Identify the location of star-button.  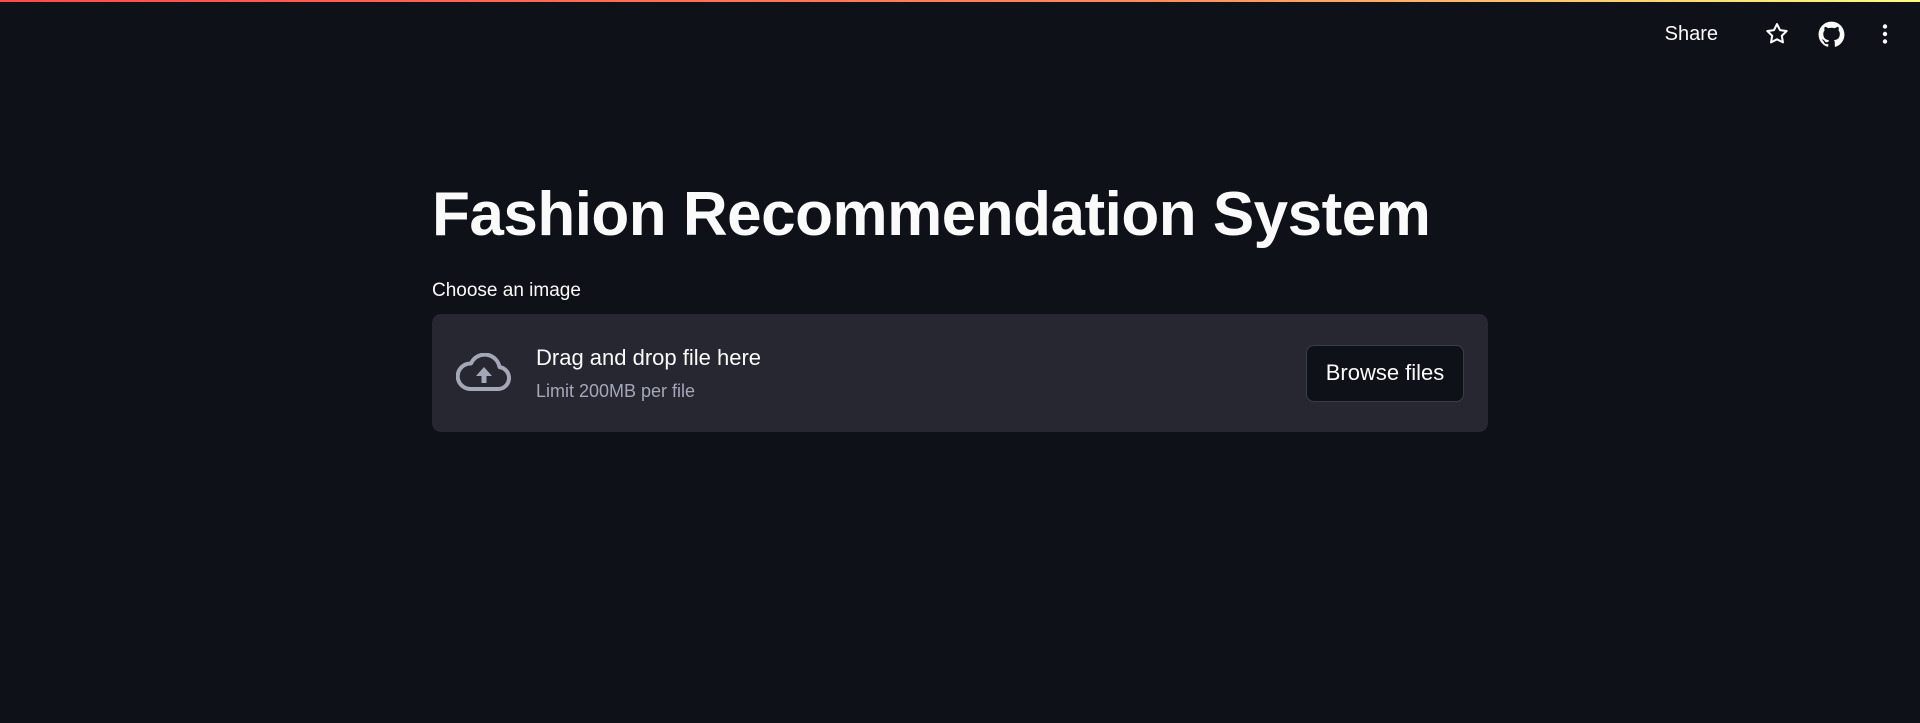
(1777, 34).